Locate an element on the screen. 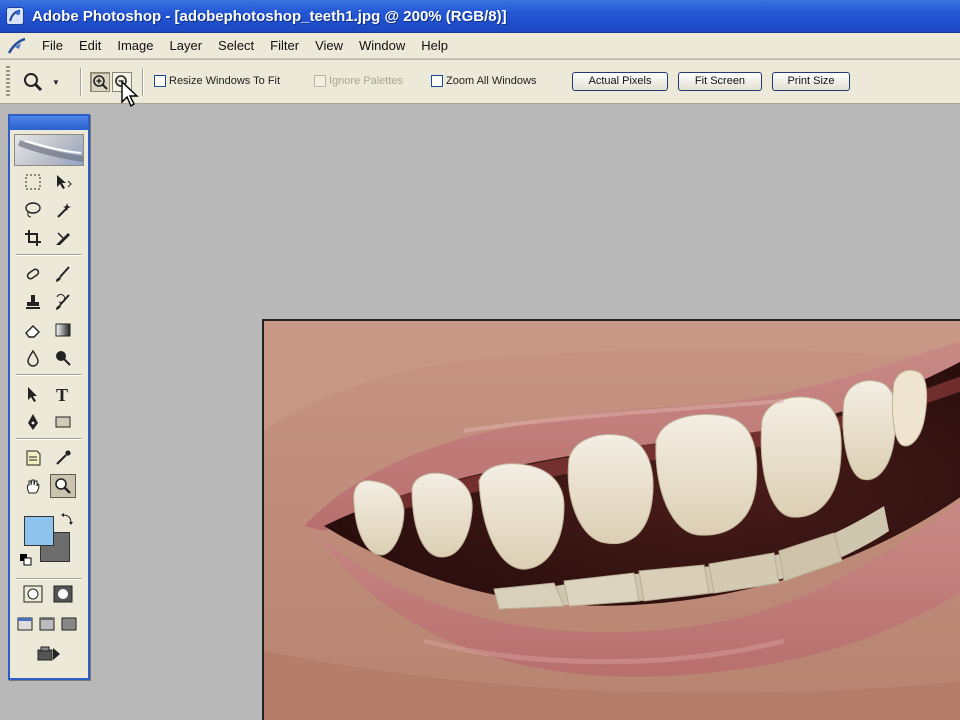  ignore-palettes-checkbox: Ignore Palettes is located at coordinates (358, 81).